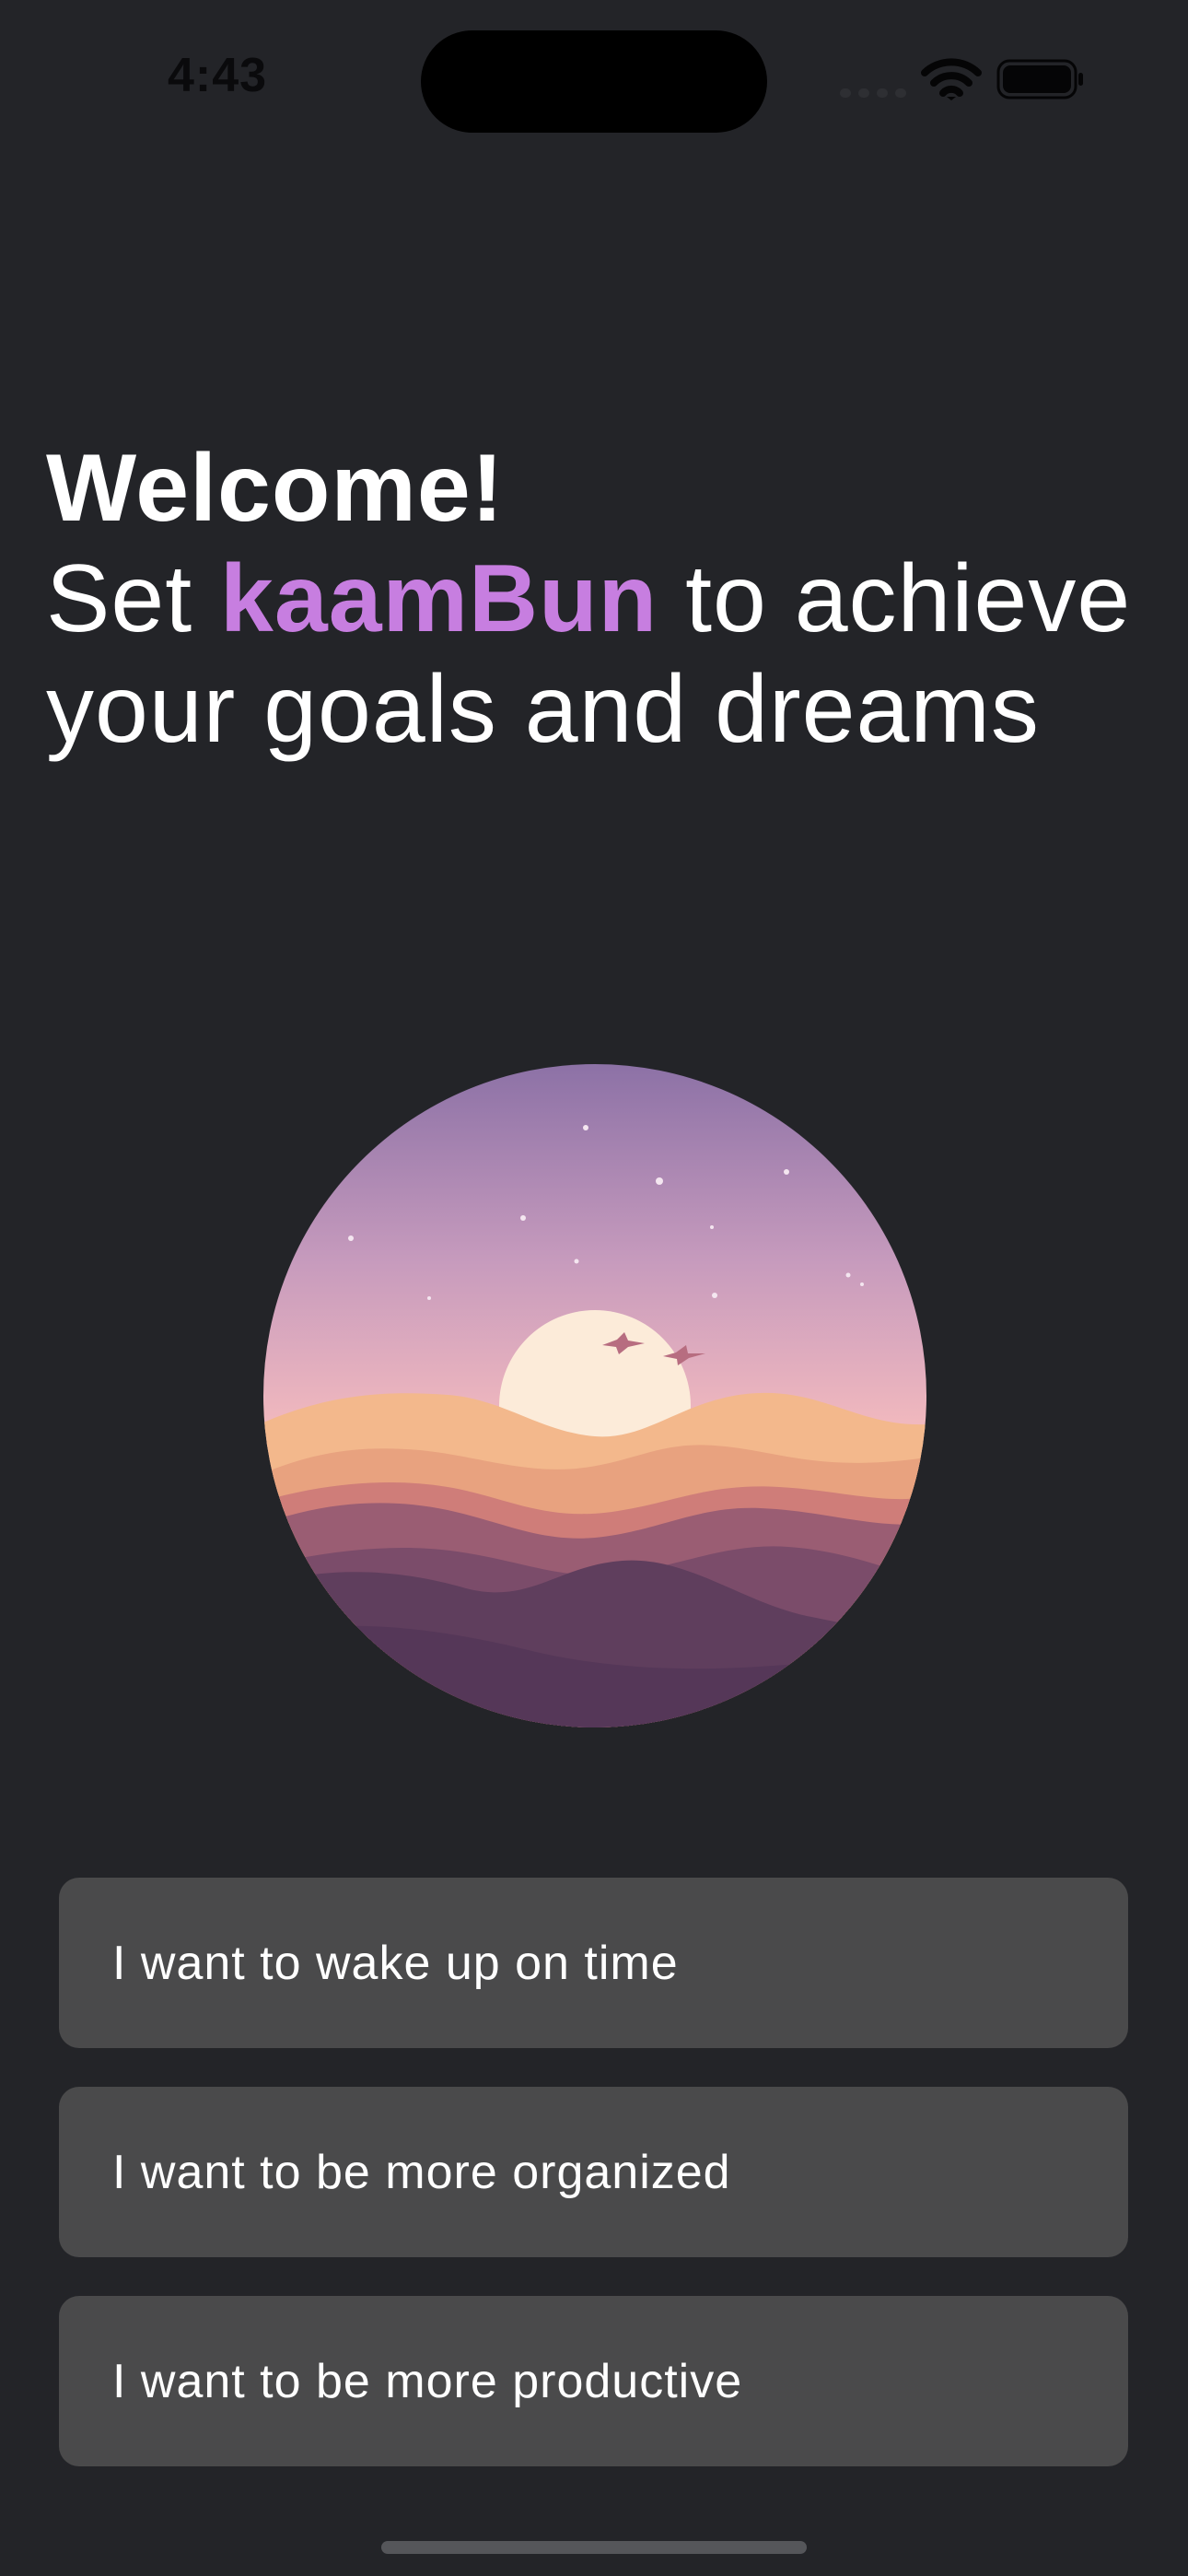 Image resolution: width=1188 pixels, height=2576 pixels. I want to click on sunset-mountains-illustration, so click(594, 1395).